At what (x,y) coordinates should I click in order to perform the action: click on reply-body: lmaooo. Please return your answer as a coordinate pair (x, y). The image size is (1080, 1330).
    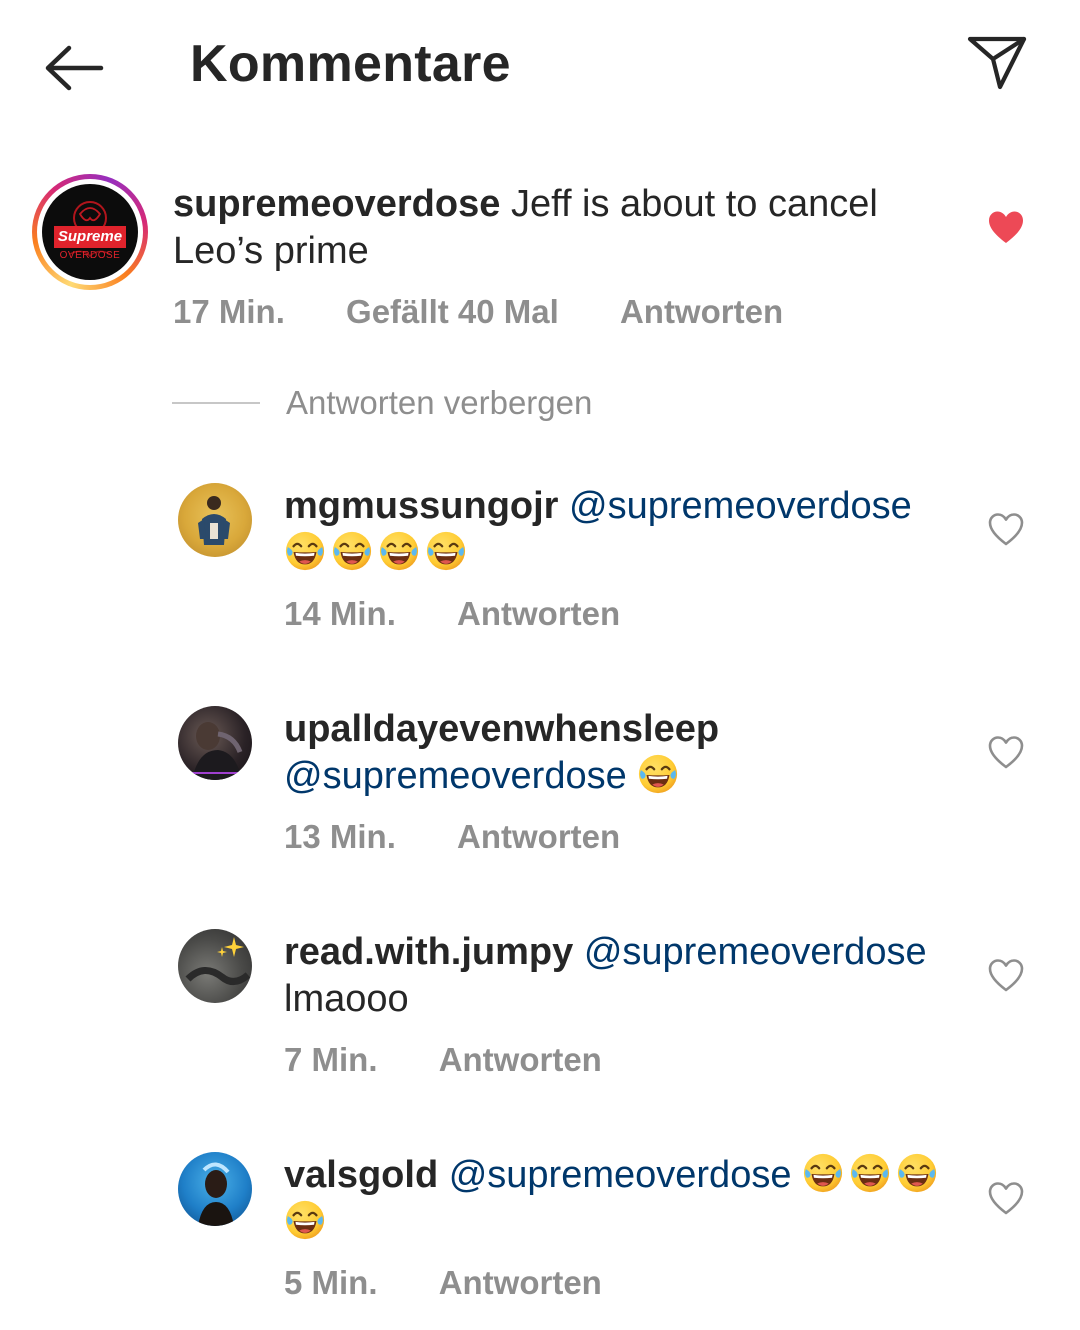
    Looking at the image, I should click on (346, 999).